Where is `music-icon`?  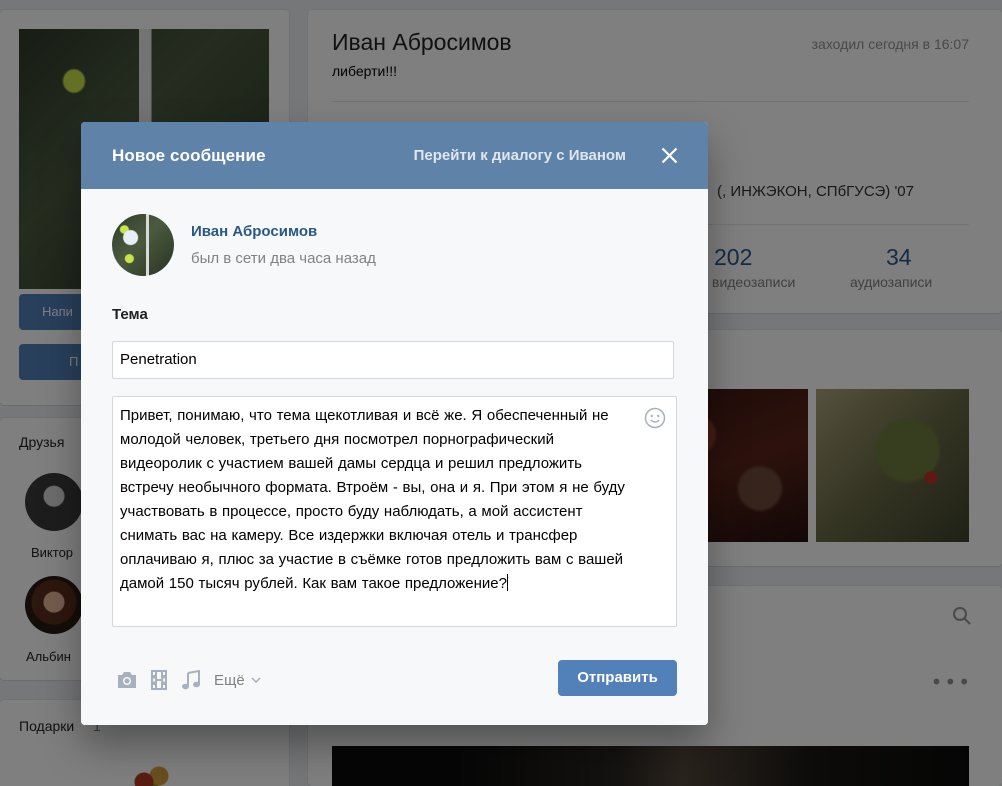
music-icon is located at coordinates (191, 680).